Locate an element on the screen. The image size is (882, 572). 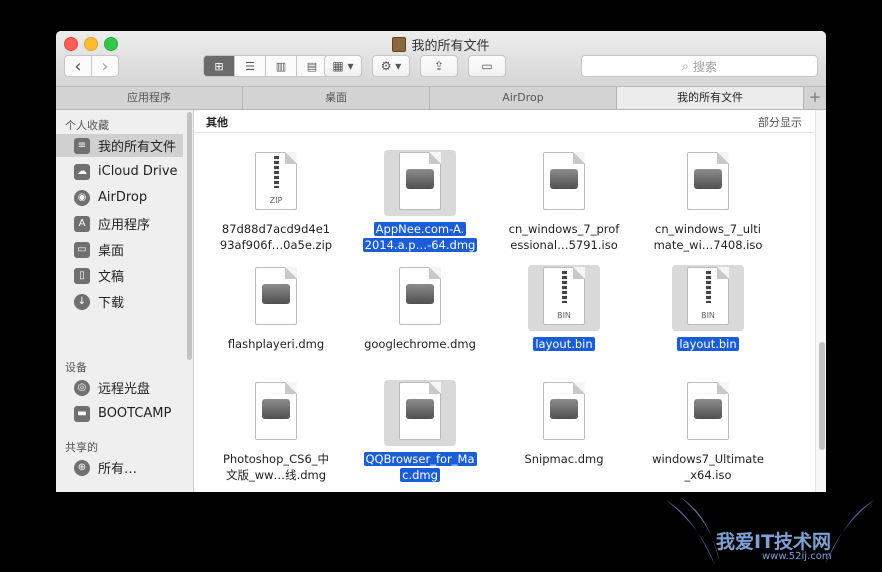
file-item: Snipmac.dmg is located at coordinates (564, 423).